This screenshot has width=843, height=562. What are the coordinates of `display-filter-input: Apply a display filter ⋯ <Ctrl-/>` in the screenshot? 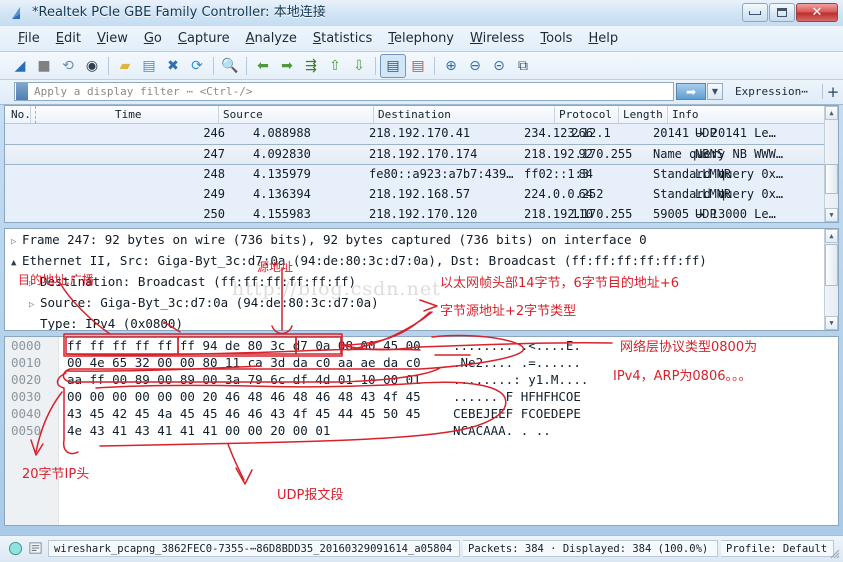 It's located at (344, 91).